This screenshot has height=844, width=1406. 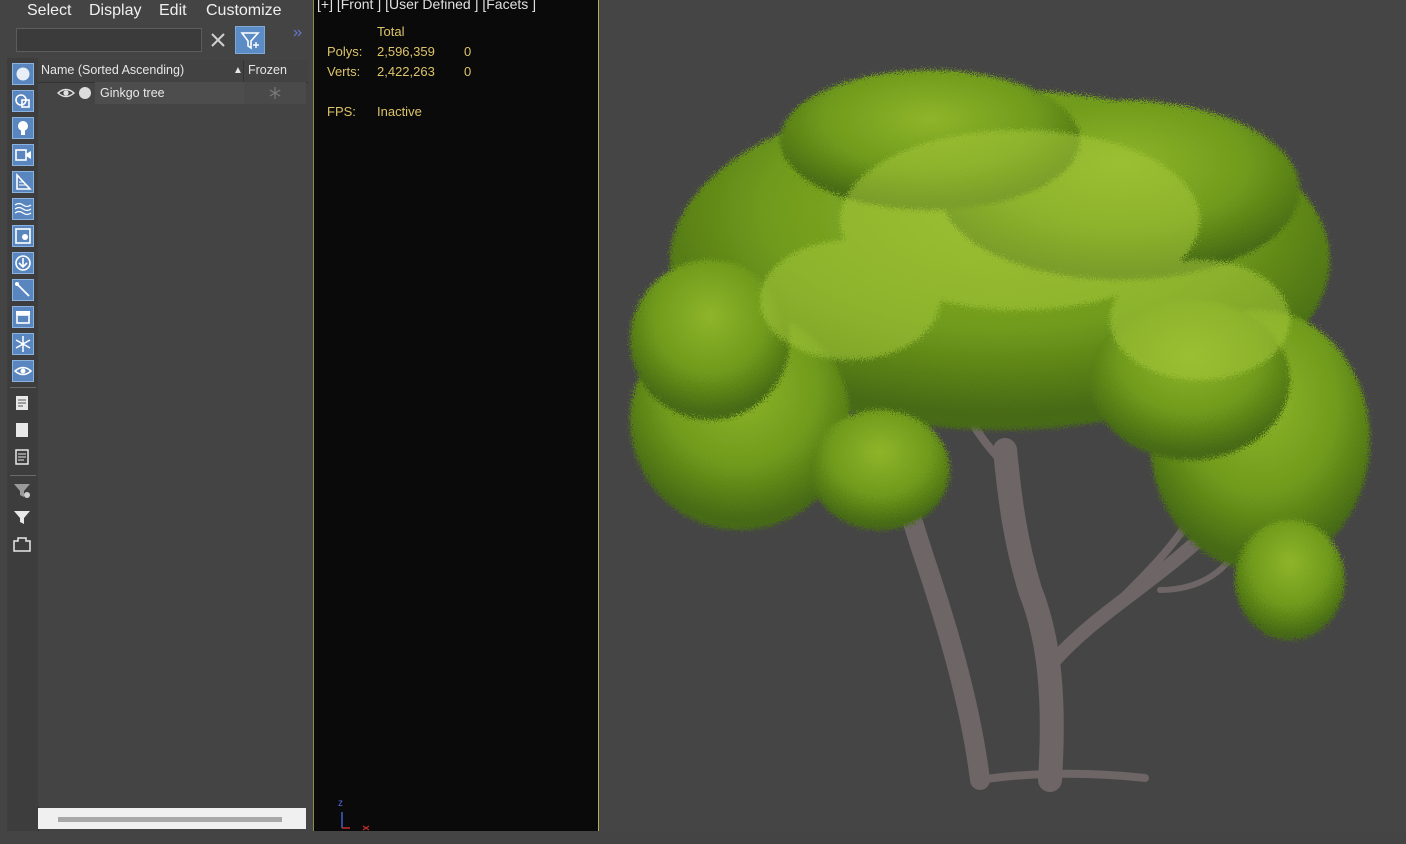 I want to click on stats-fps-label: FPS:, so click(x=341, y=111).